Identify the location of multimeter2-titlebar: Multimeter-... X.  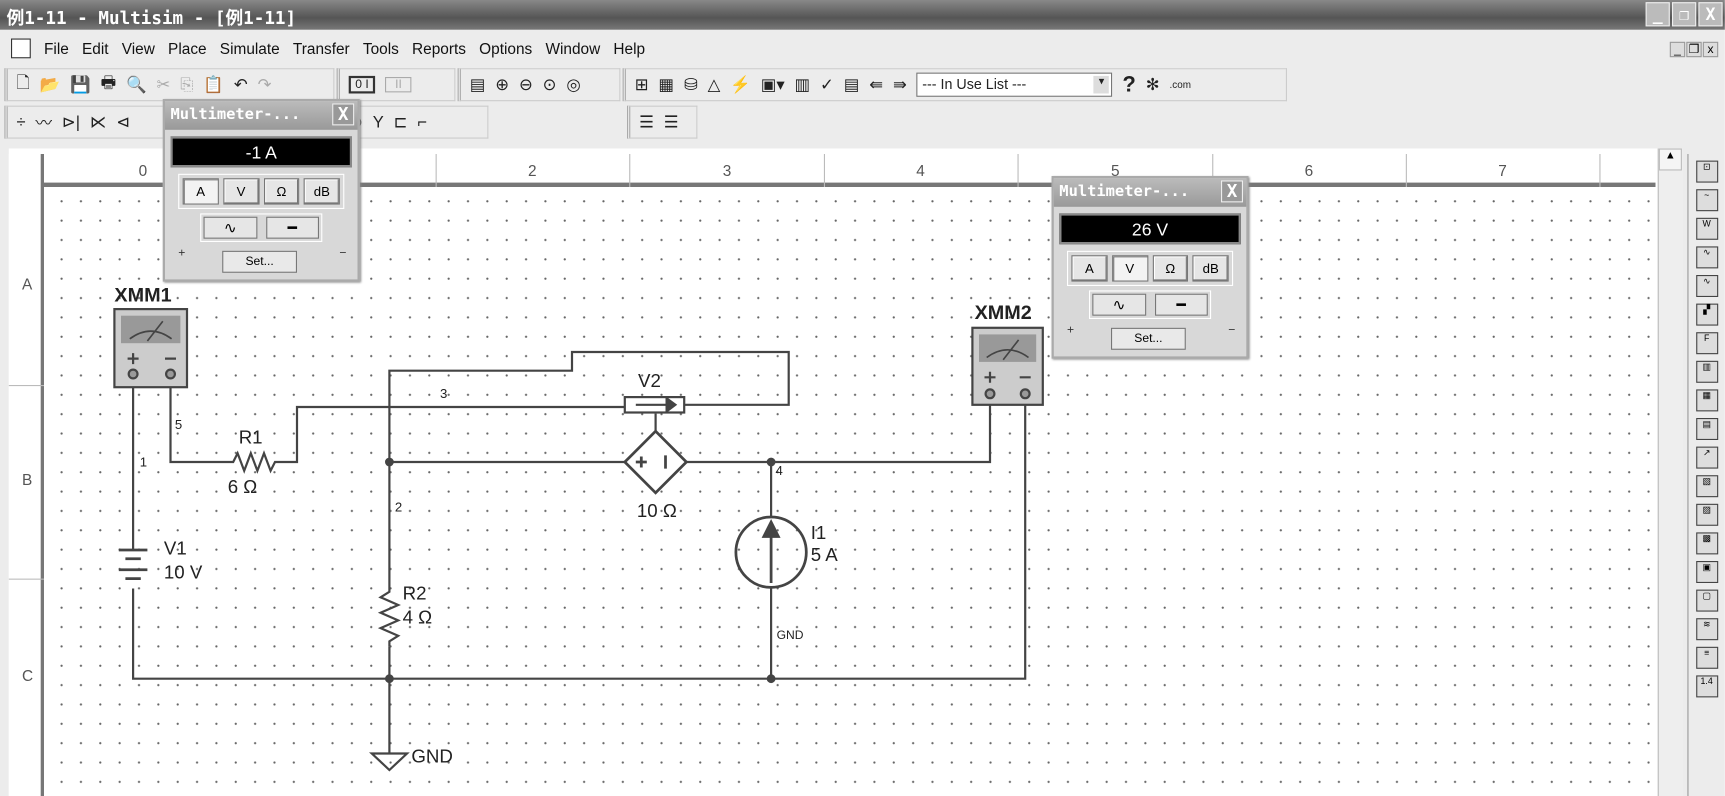
(1150, 192).